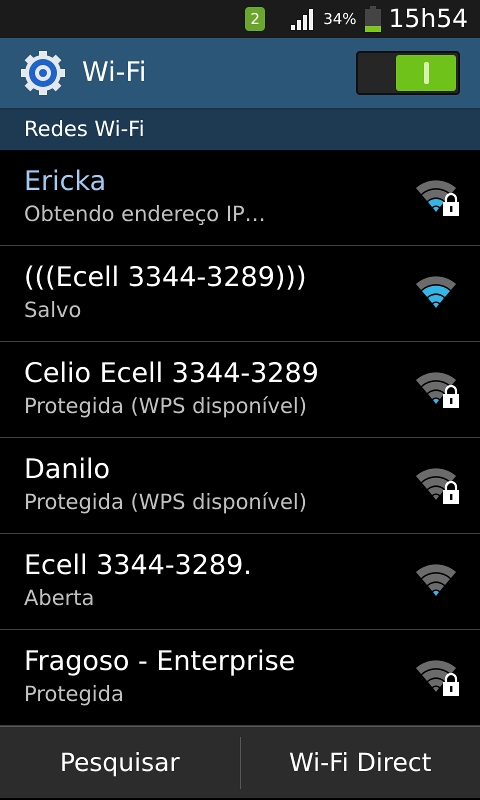 The height and width of the screenshot is (800, 480). Describe the element at coordinates (408, 73) in the screenshot. I see `wifi-switch` at that location.